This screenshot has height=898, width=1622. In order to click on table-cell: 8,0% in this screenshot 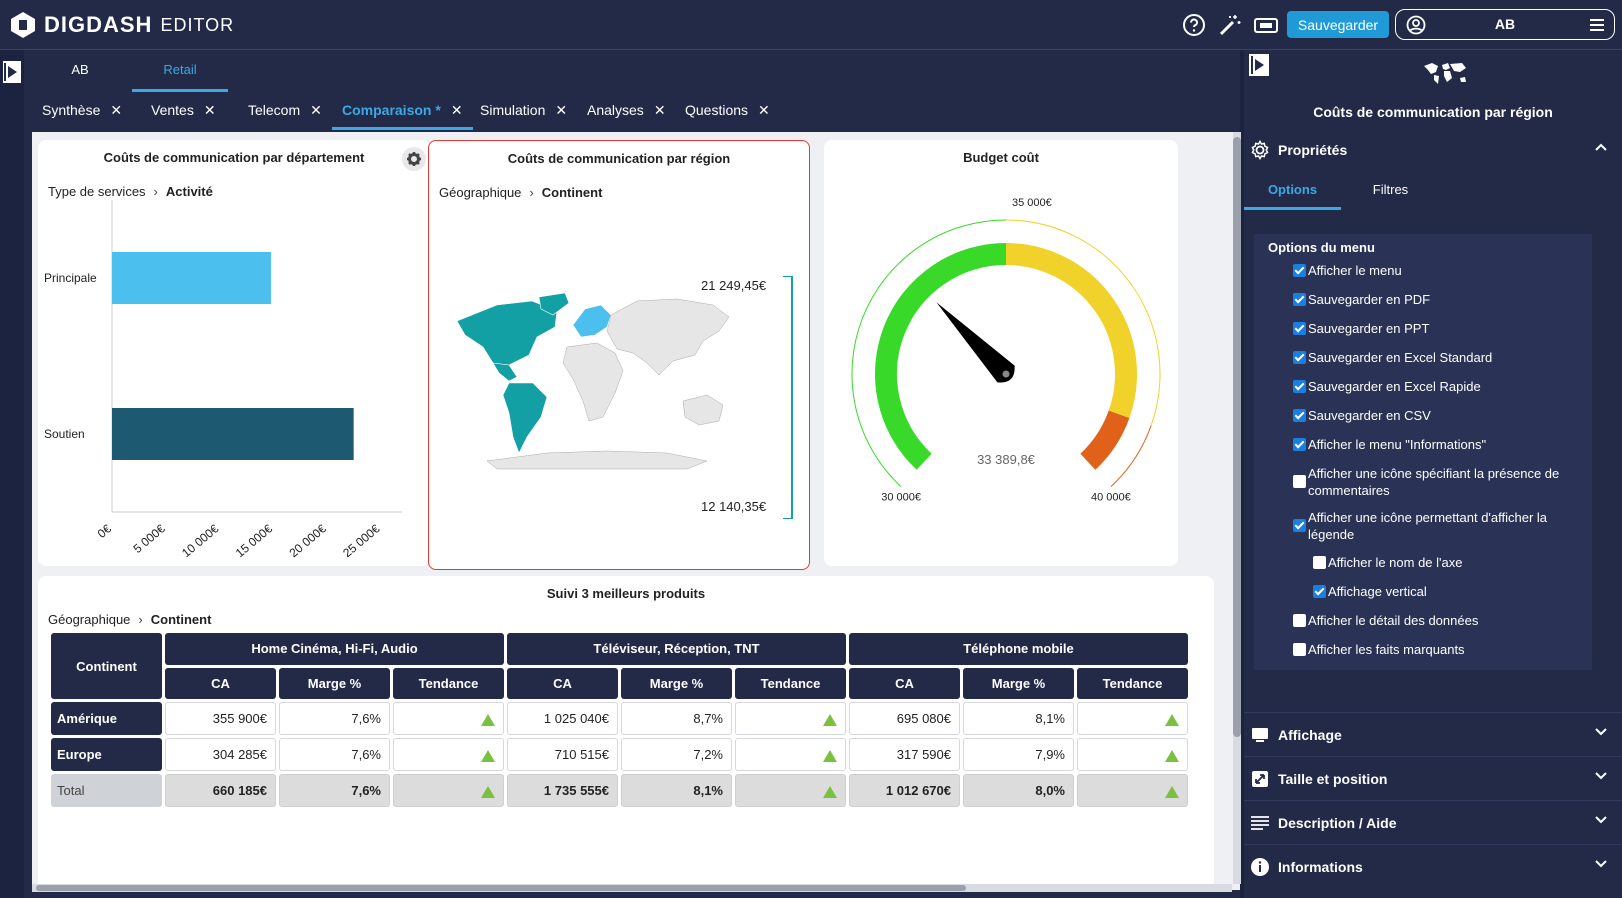, I will do `click(1018, 790)`.